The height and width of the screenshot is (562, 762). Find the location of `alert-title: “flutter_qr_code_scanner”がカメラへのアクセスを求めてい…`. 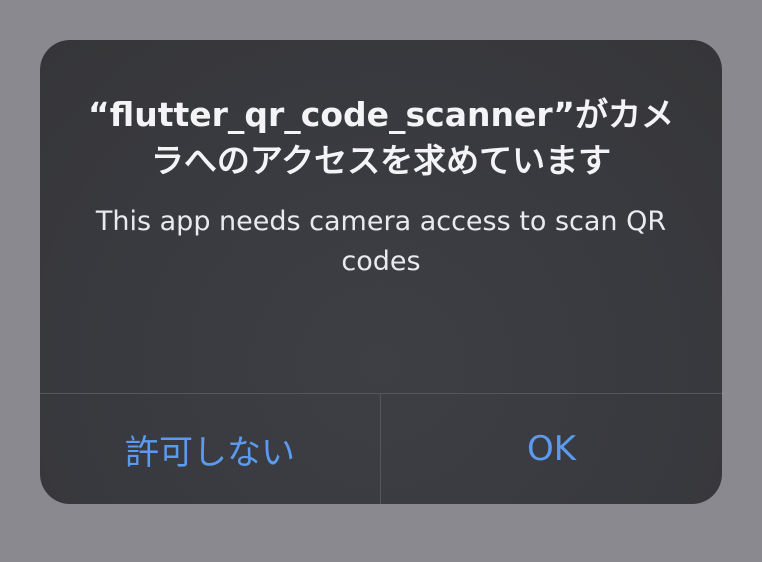

alert-title: “flutter_qr_code_scanner”がカメラへのアクセスを求めてい… is located at coordinates (381, 137).